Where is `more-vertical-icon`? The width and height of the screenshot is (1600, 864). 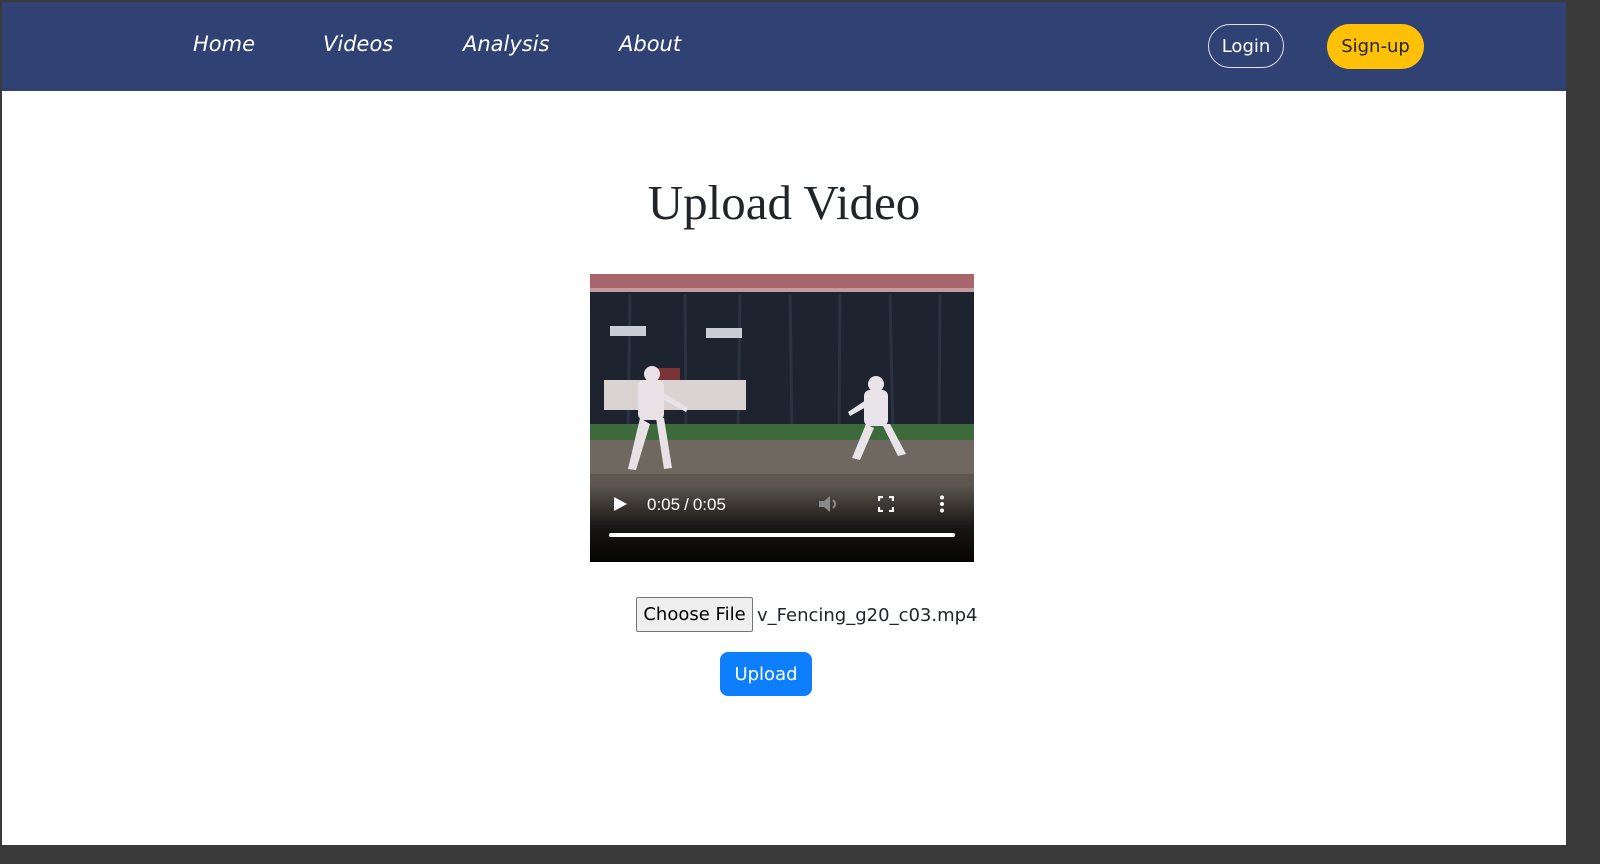 more-vertical-icon is located at coordinates (942, 504).